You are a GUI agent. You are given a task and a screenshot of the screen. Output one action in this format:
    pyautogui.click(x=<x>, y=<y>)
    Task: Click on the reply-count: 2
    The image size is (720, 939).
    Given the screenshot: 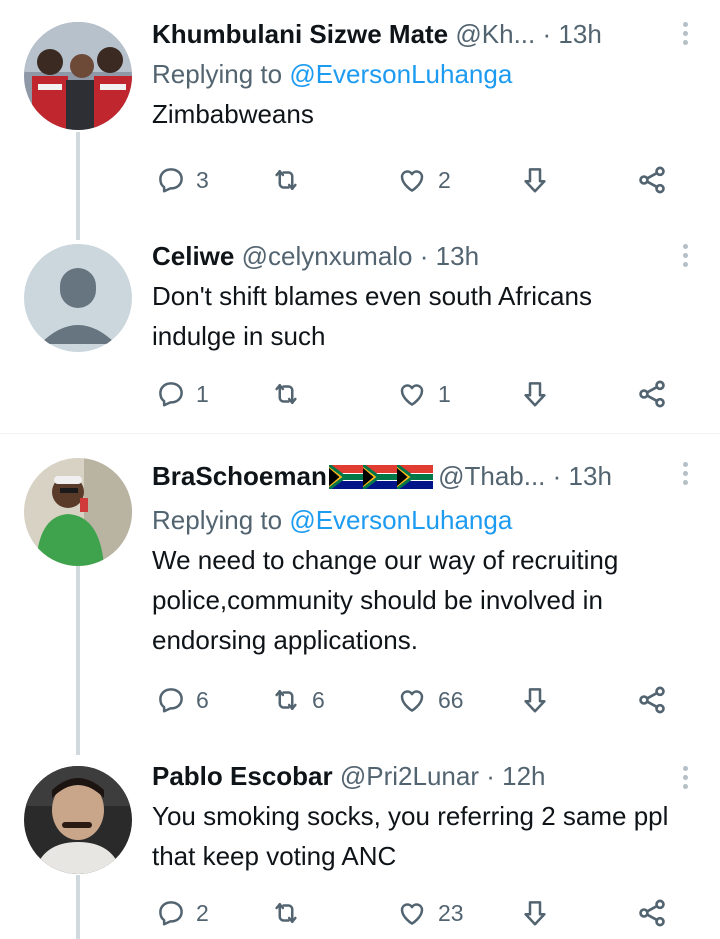 What is the action you would take?
    pyautogui.click(x=202, y=912)
    